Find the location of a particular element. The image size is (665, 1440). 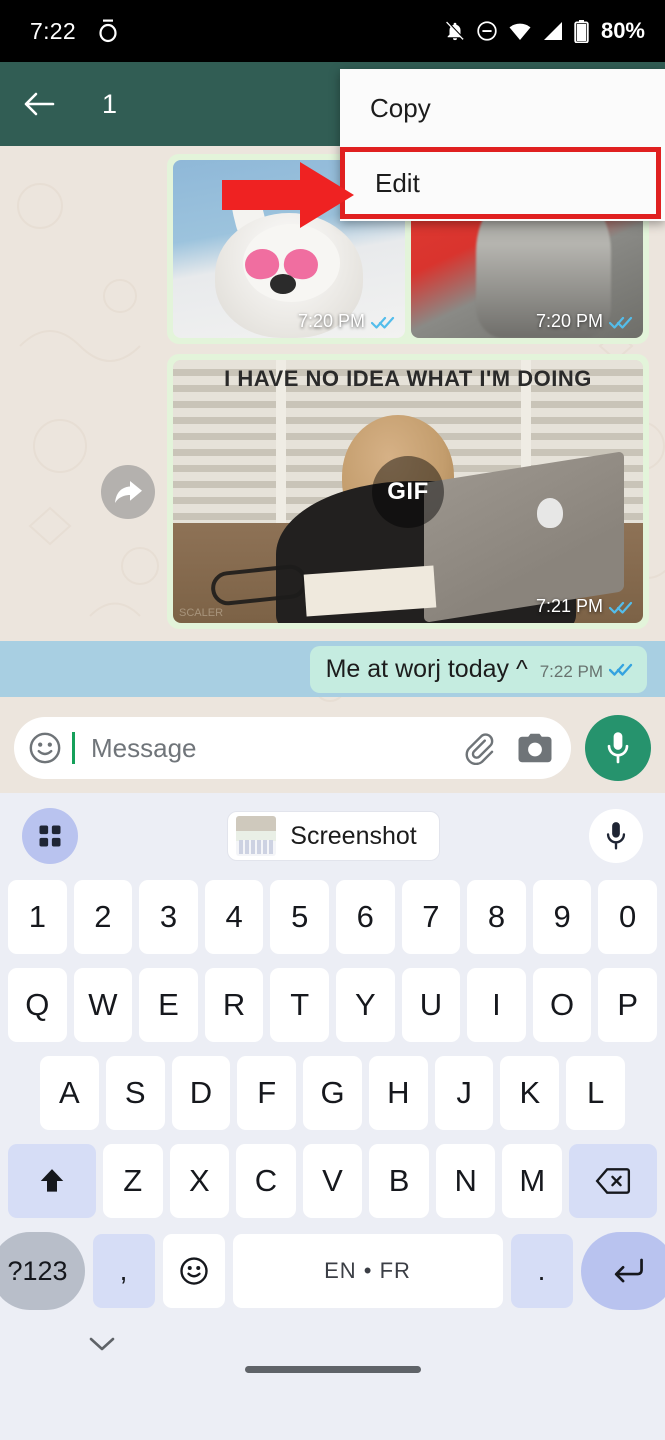

text-message-bubble: Me at worj today ^ 7:22 PM is located at coordinates (478, 669).